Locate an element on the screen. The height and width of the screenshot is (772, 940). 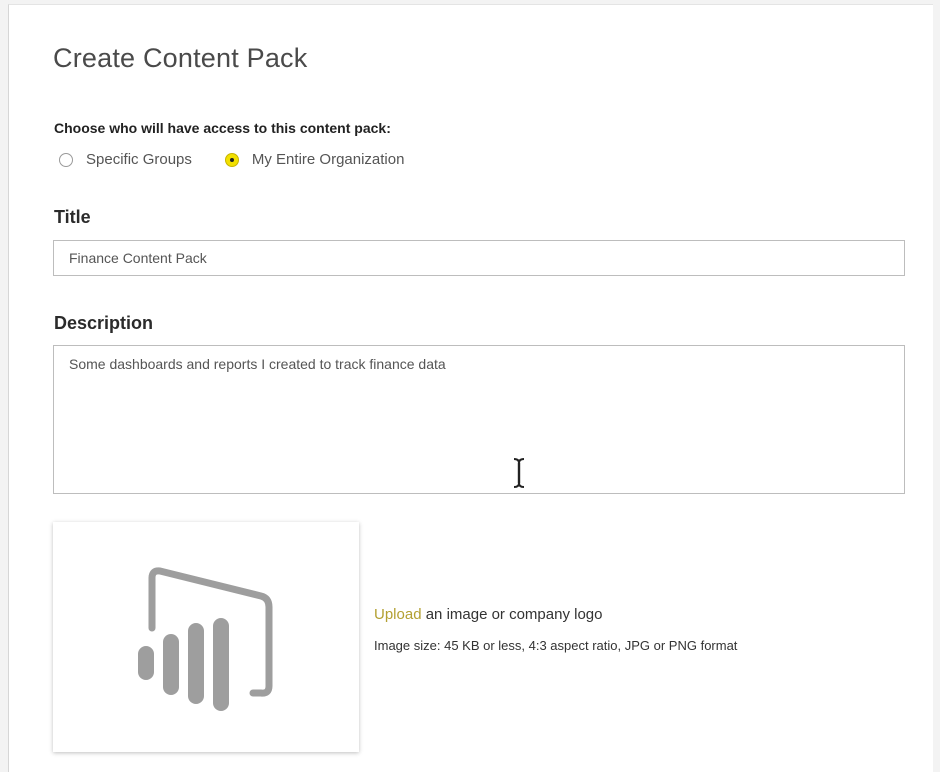
radio-circle-checked-icon is located at coordinates (231, 159).